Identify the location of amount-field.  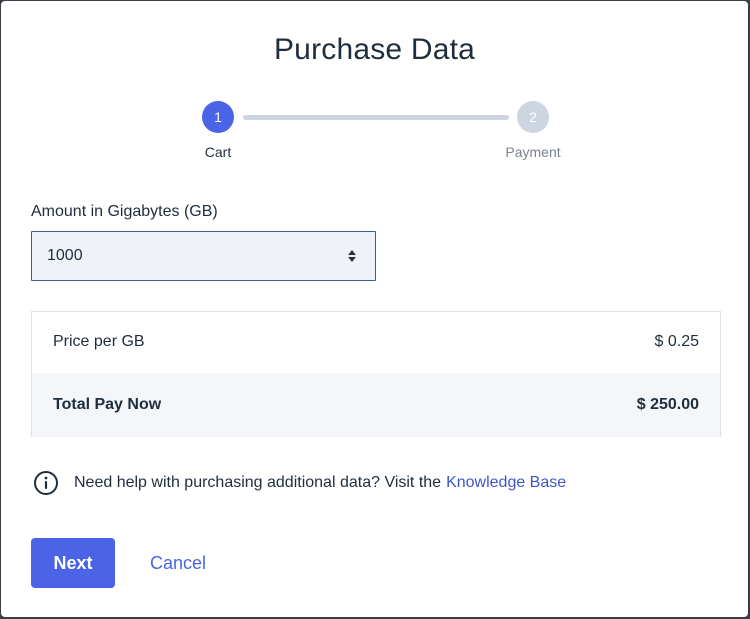
(203, 256).